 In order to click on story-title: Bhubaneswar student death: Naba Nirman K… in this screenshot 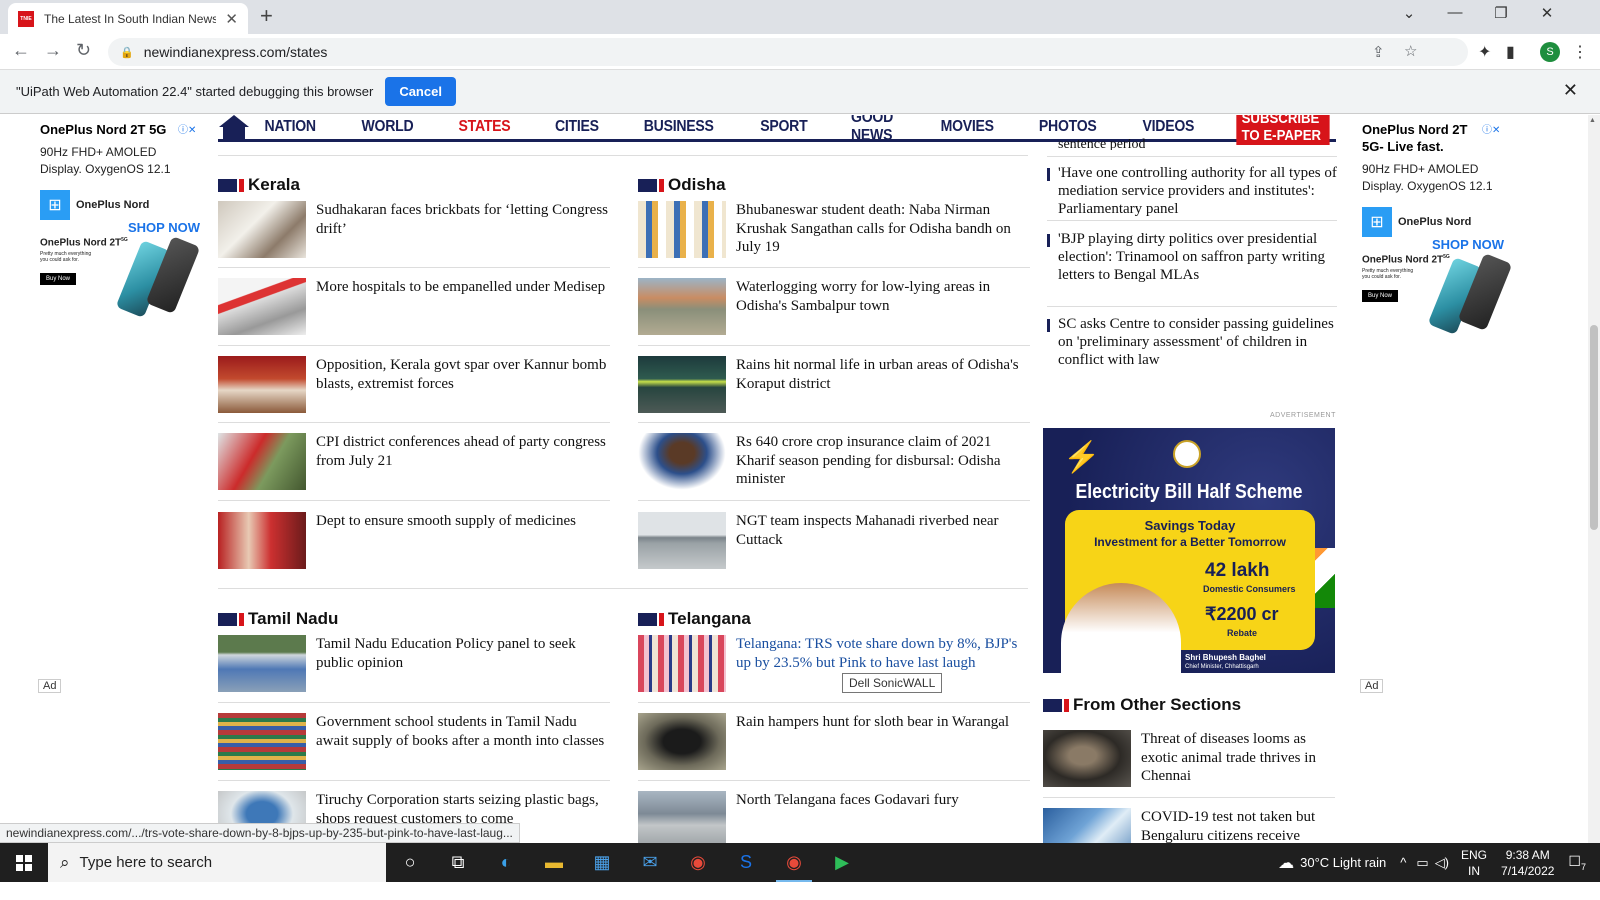, I will do `click(883, 234)`.